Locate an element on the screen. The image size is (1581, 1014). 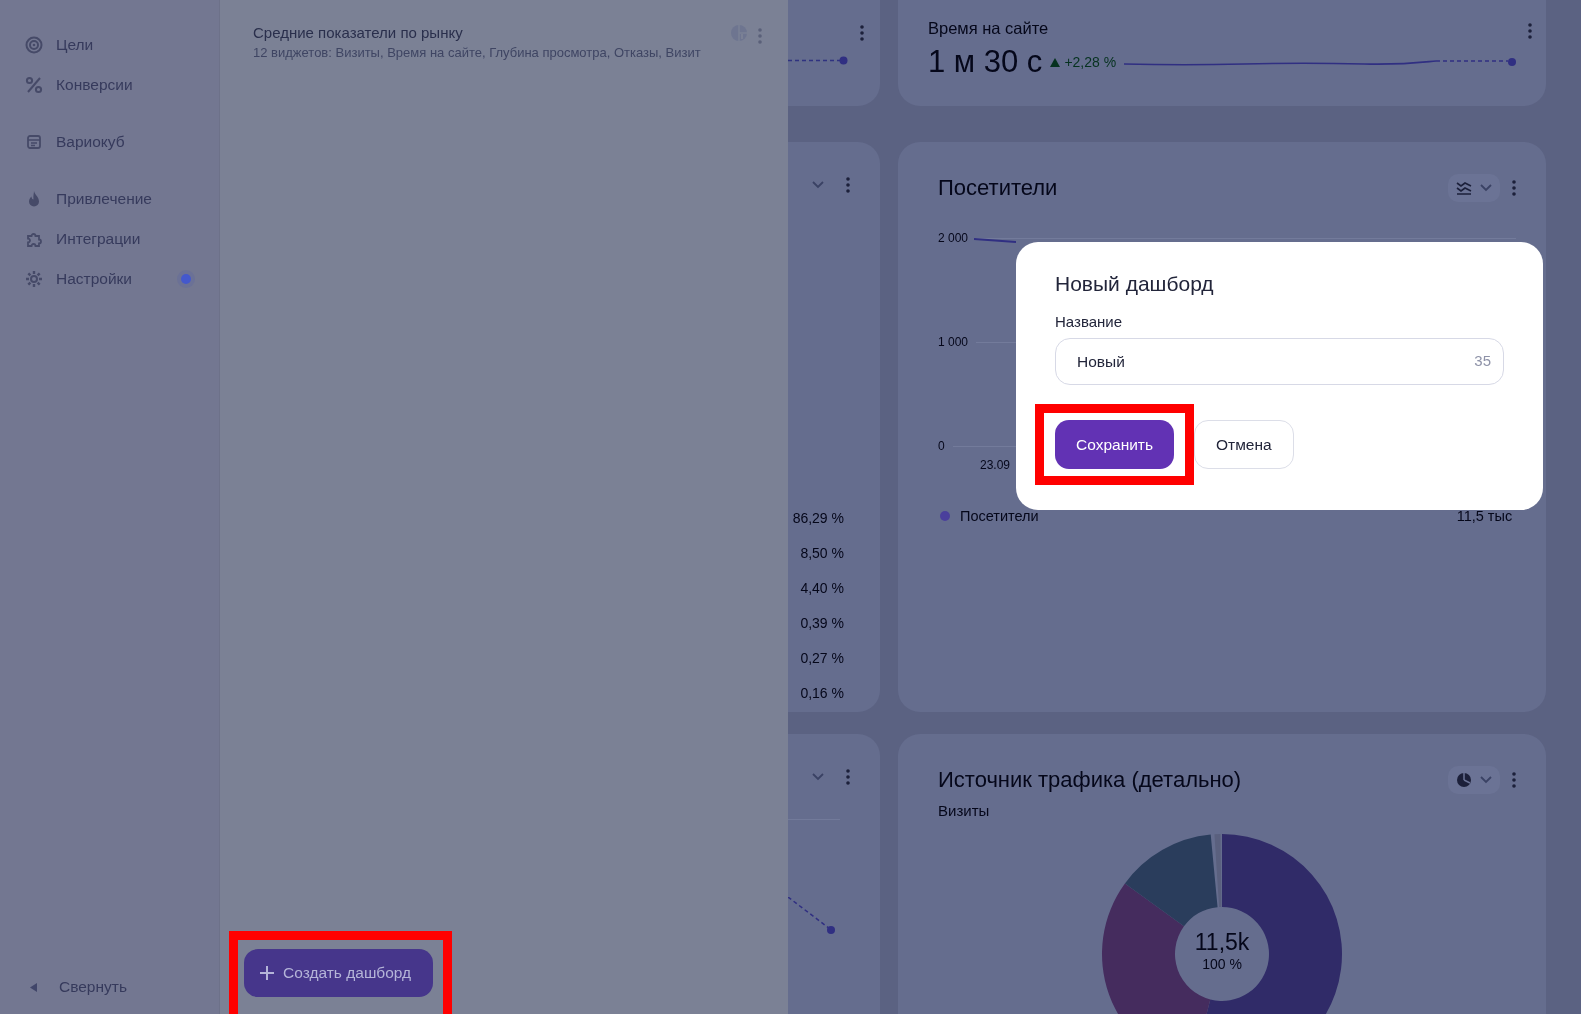
create-dashboard-button: Создать дашборд is located at coordinates (339, 973).